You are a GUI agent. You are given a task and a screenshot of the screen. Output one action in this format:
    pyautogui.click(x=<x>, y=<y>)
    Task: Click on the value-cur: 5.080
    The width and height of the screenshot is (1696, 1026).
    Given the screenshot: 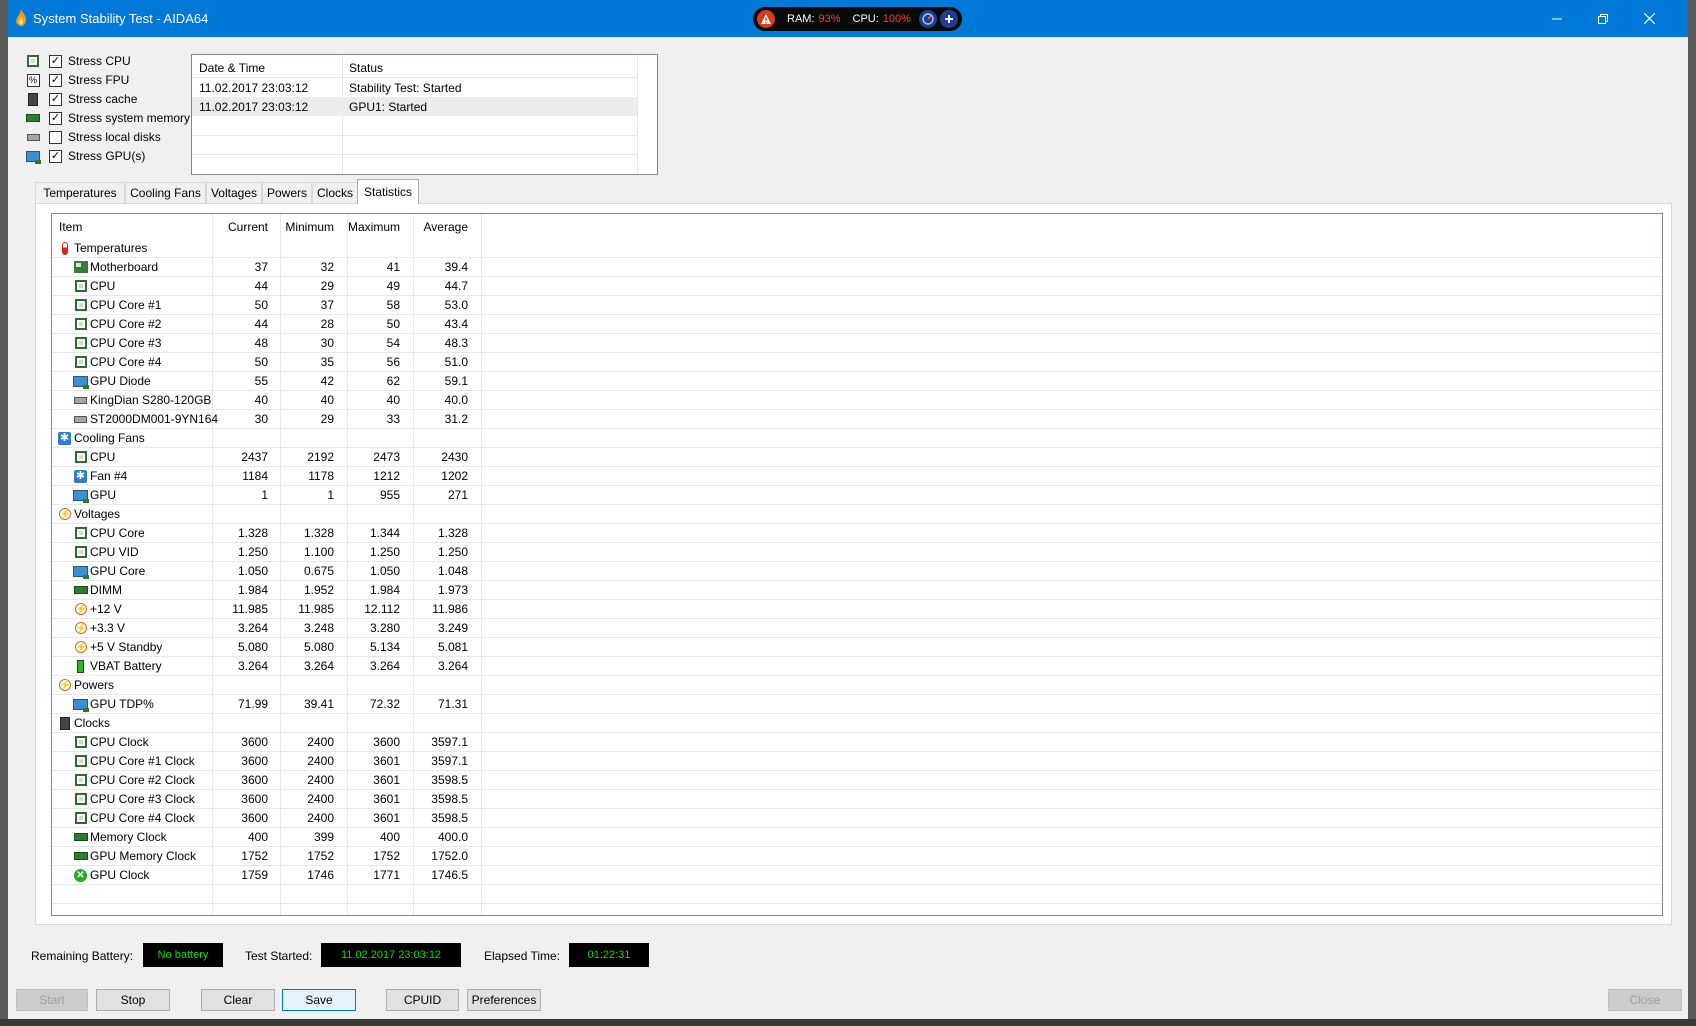 What is the action you would take?
    pyautogui.click(x=252, y=647)
    